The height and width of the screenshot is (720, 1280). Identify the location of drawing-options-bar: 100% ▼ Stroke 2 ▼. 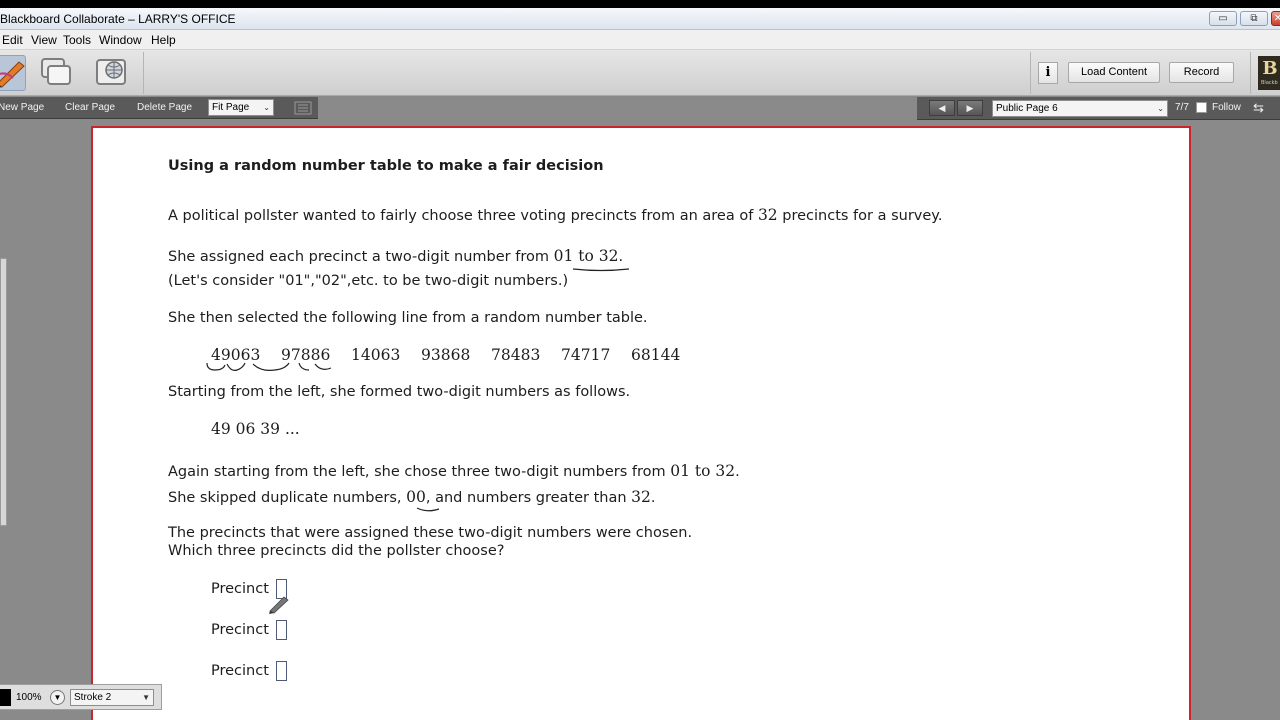
(81, 697).